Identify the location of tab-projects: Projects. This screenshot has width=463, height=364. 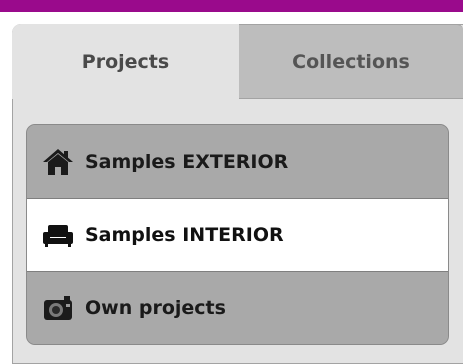
(126, 61).